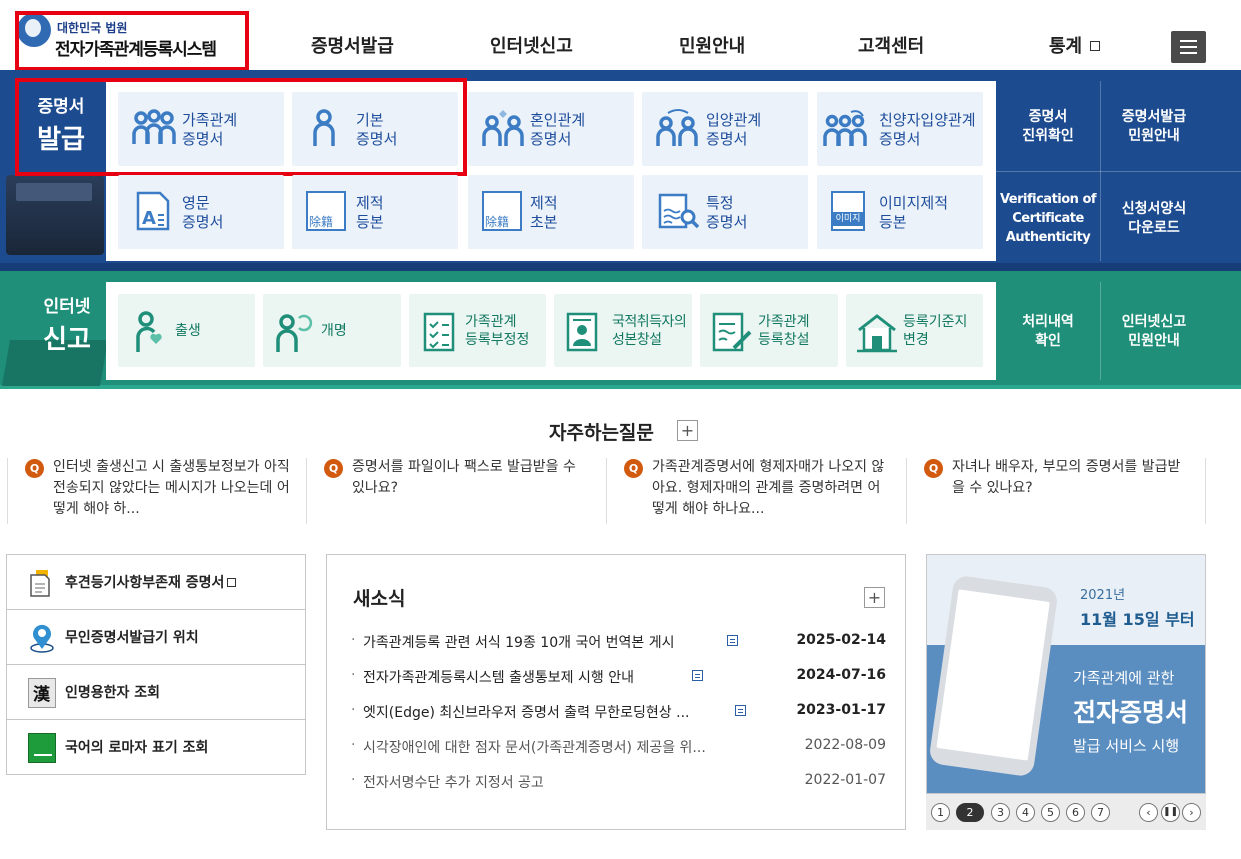 This screenshot has height=859, width=1241. What do you see at coordinates (156, 747) in the screenshot?
I see `quick-link-romanization: 국어의 로마자 표기 조회` at bounding box center [156, 747].